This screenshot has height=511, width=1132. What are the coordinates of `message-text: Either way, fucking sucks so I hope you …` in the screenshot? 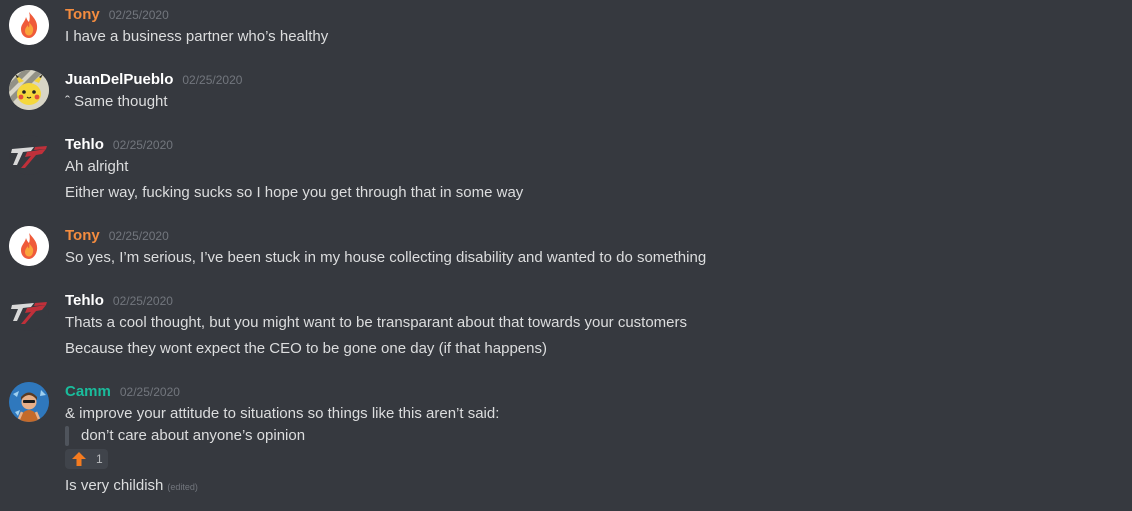 It's located at (294, 192).